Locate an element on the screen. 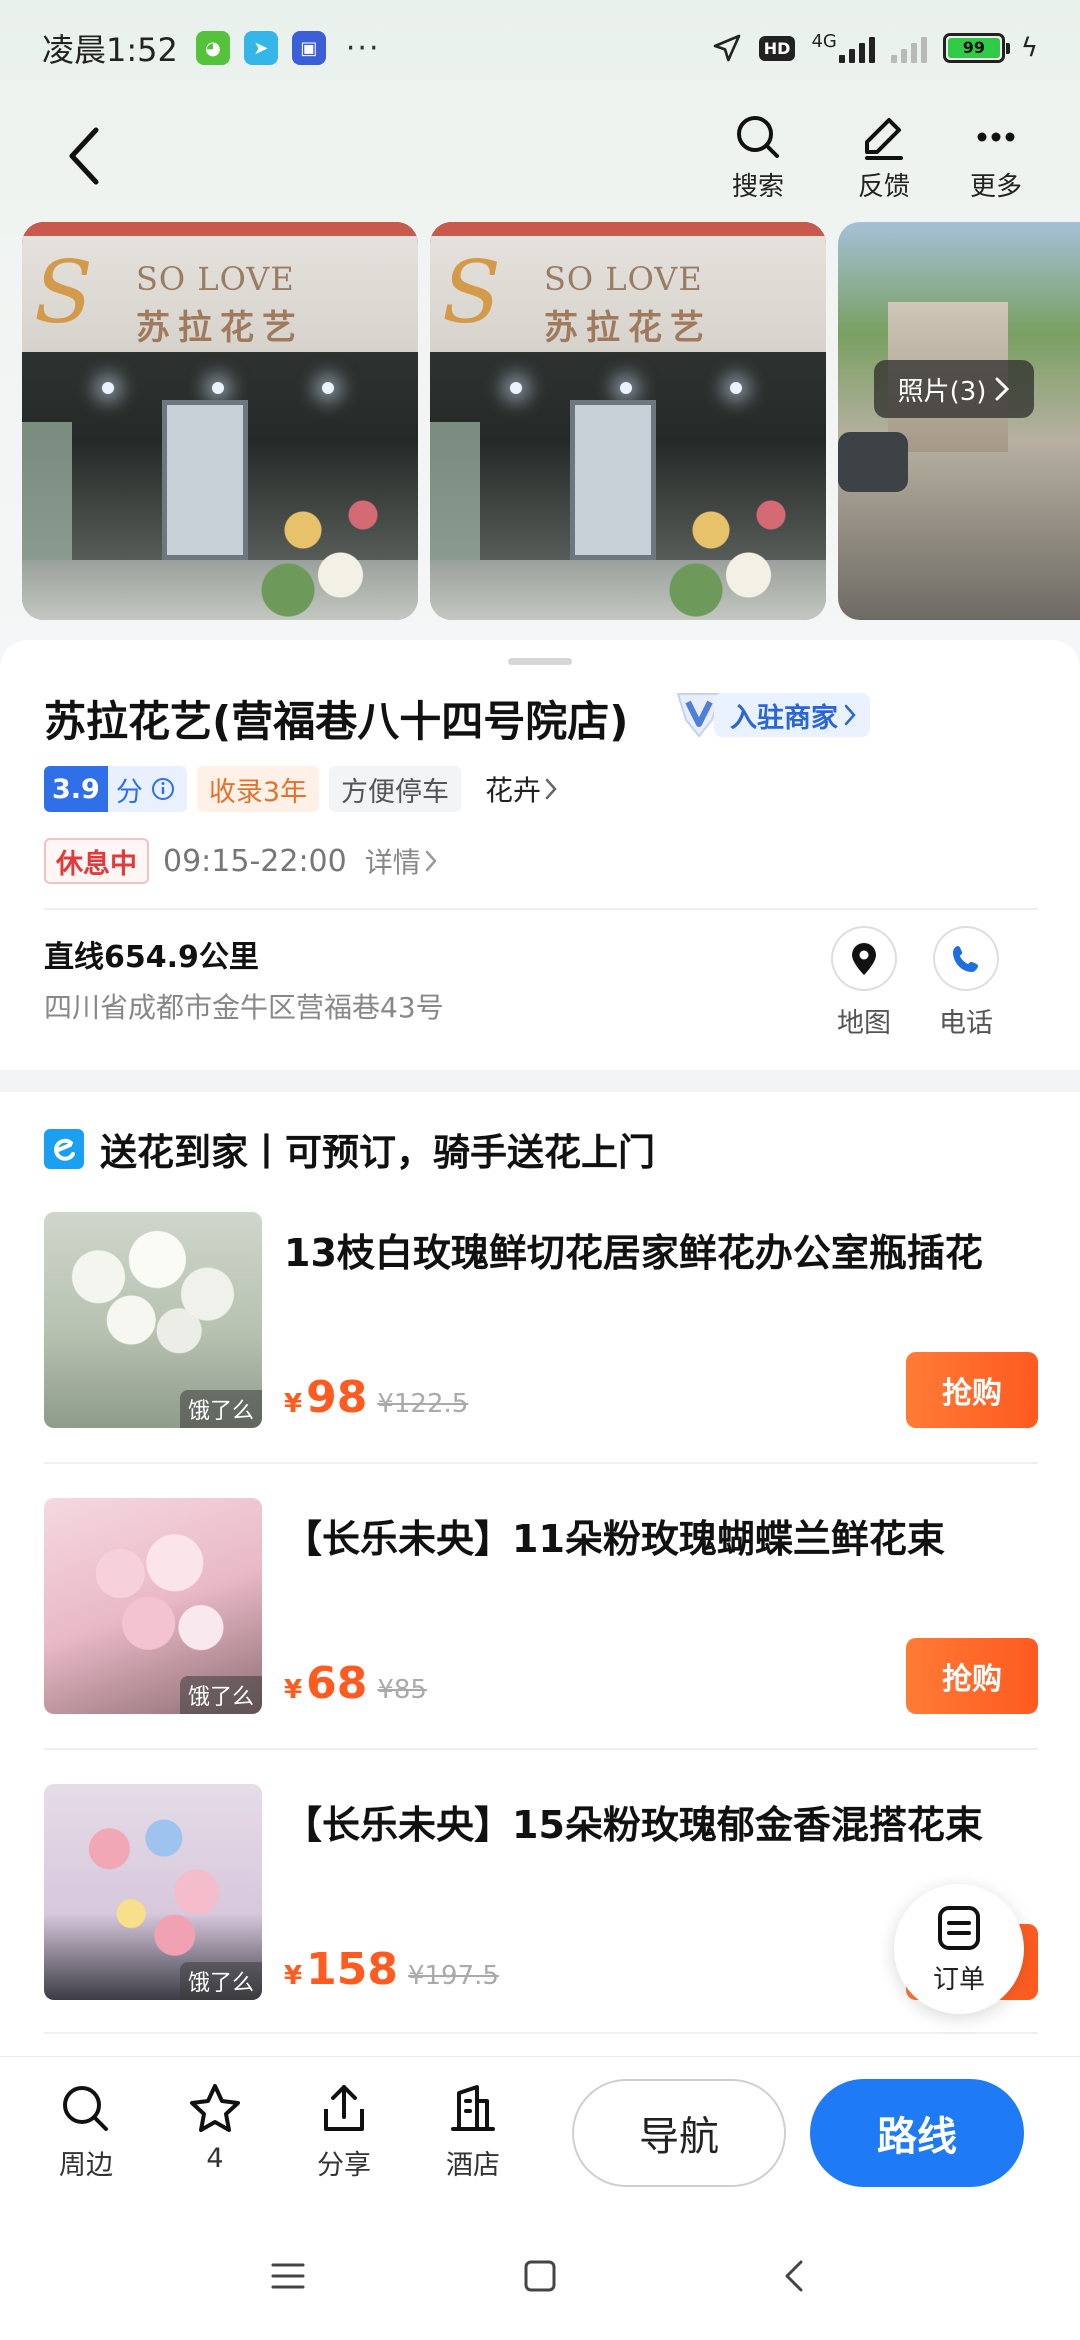  map-pin-icon is located at coordinates (864, 958).